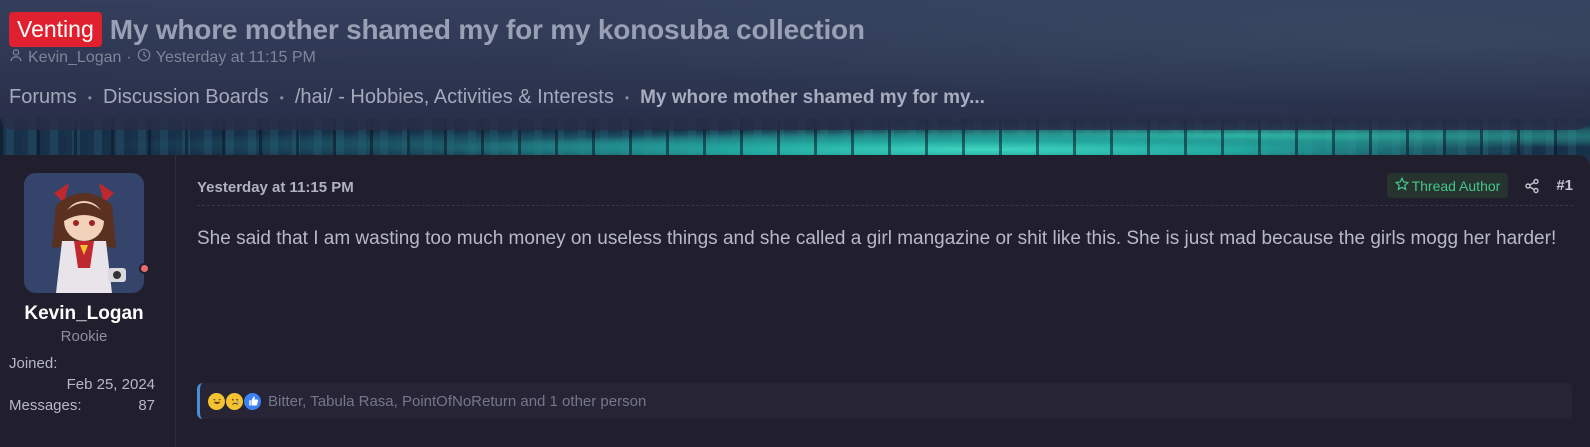 The width and height of the screenshot is (1590, 447). Describe the element at coordinates (1456, 185) in the screenshot. I see `thread-author-label: Thread Author` at that location.